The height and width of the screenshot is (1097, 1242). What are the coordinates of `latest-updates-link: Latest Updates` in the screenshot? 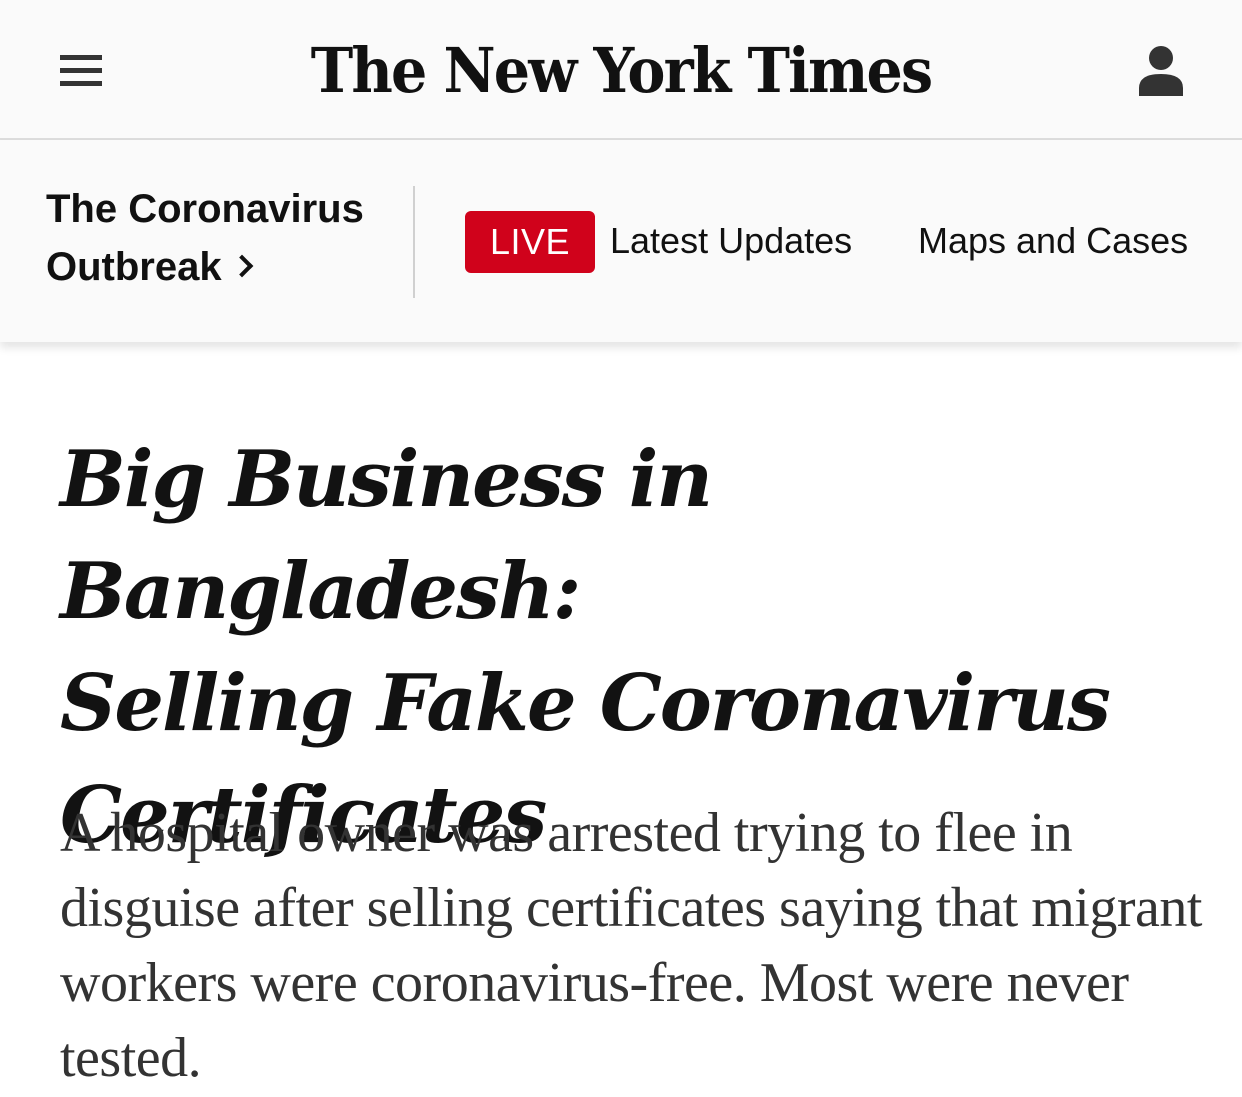 It's located at (731, 241).